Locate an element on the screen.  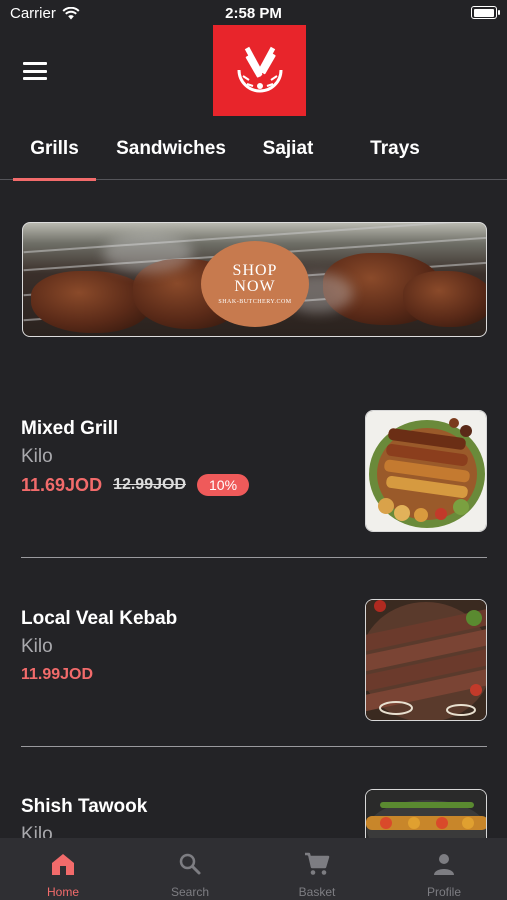
shop-now-line2: NOW is located at coordinates (255, 286).